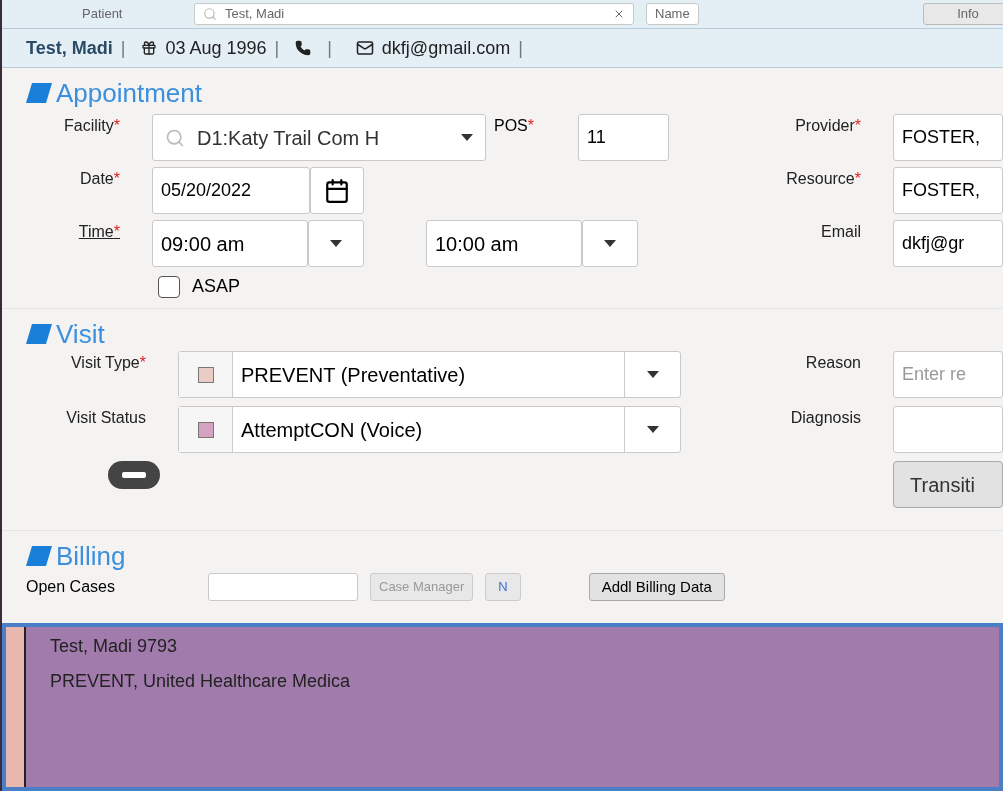 This screenshot has height=791, width=1003. I want to click on field-label: Provider*, so click(828, 126).